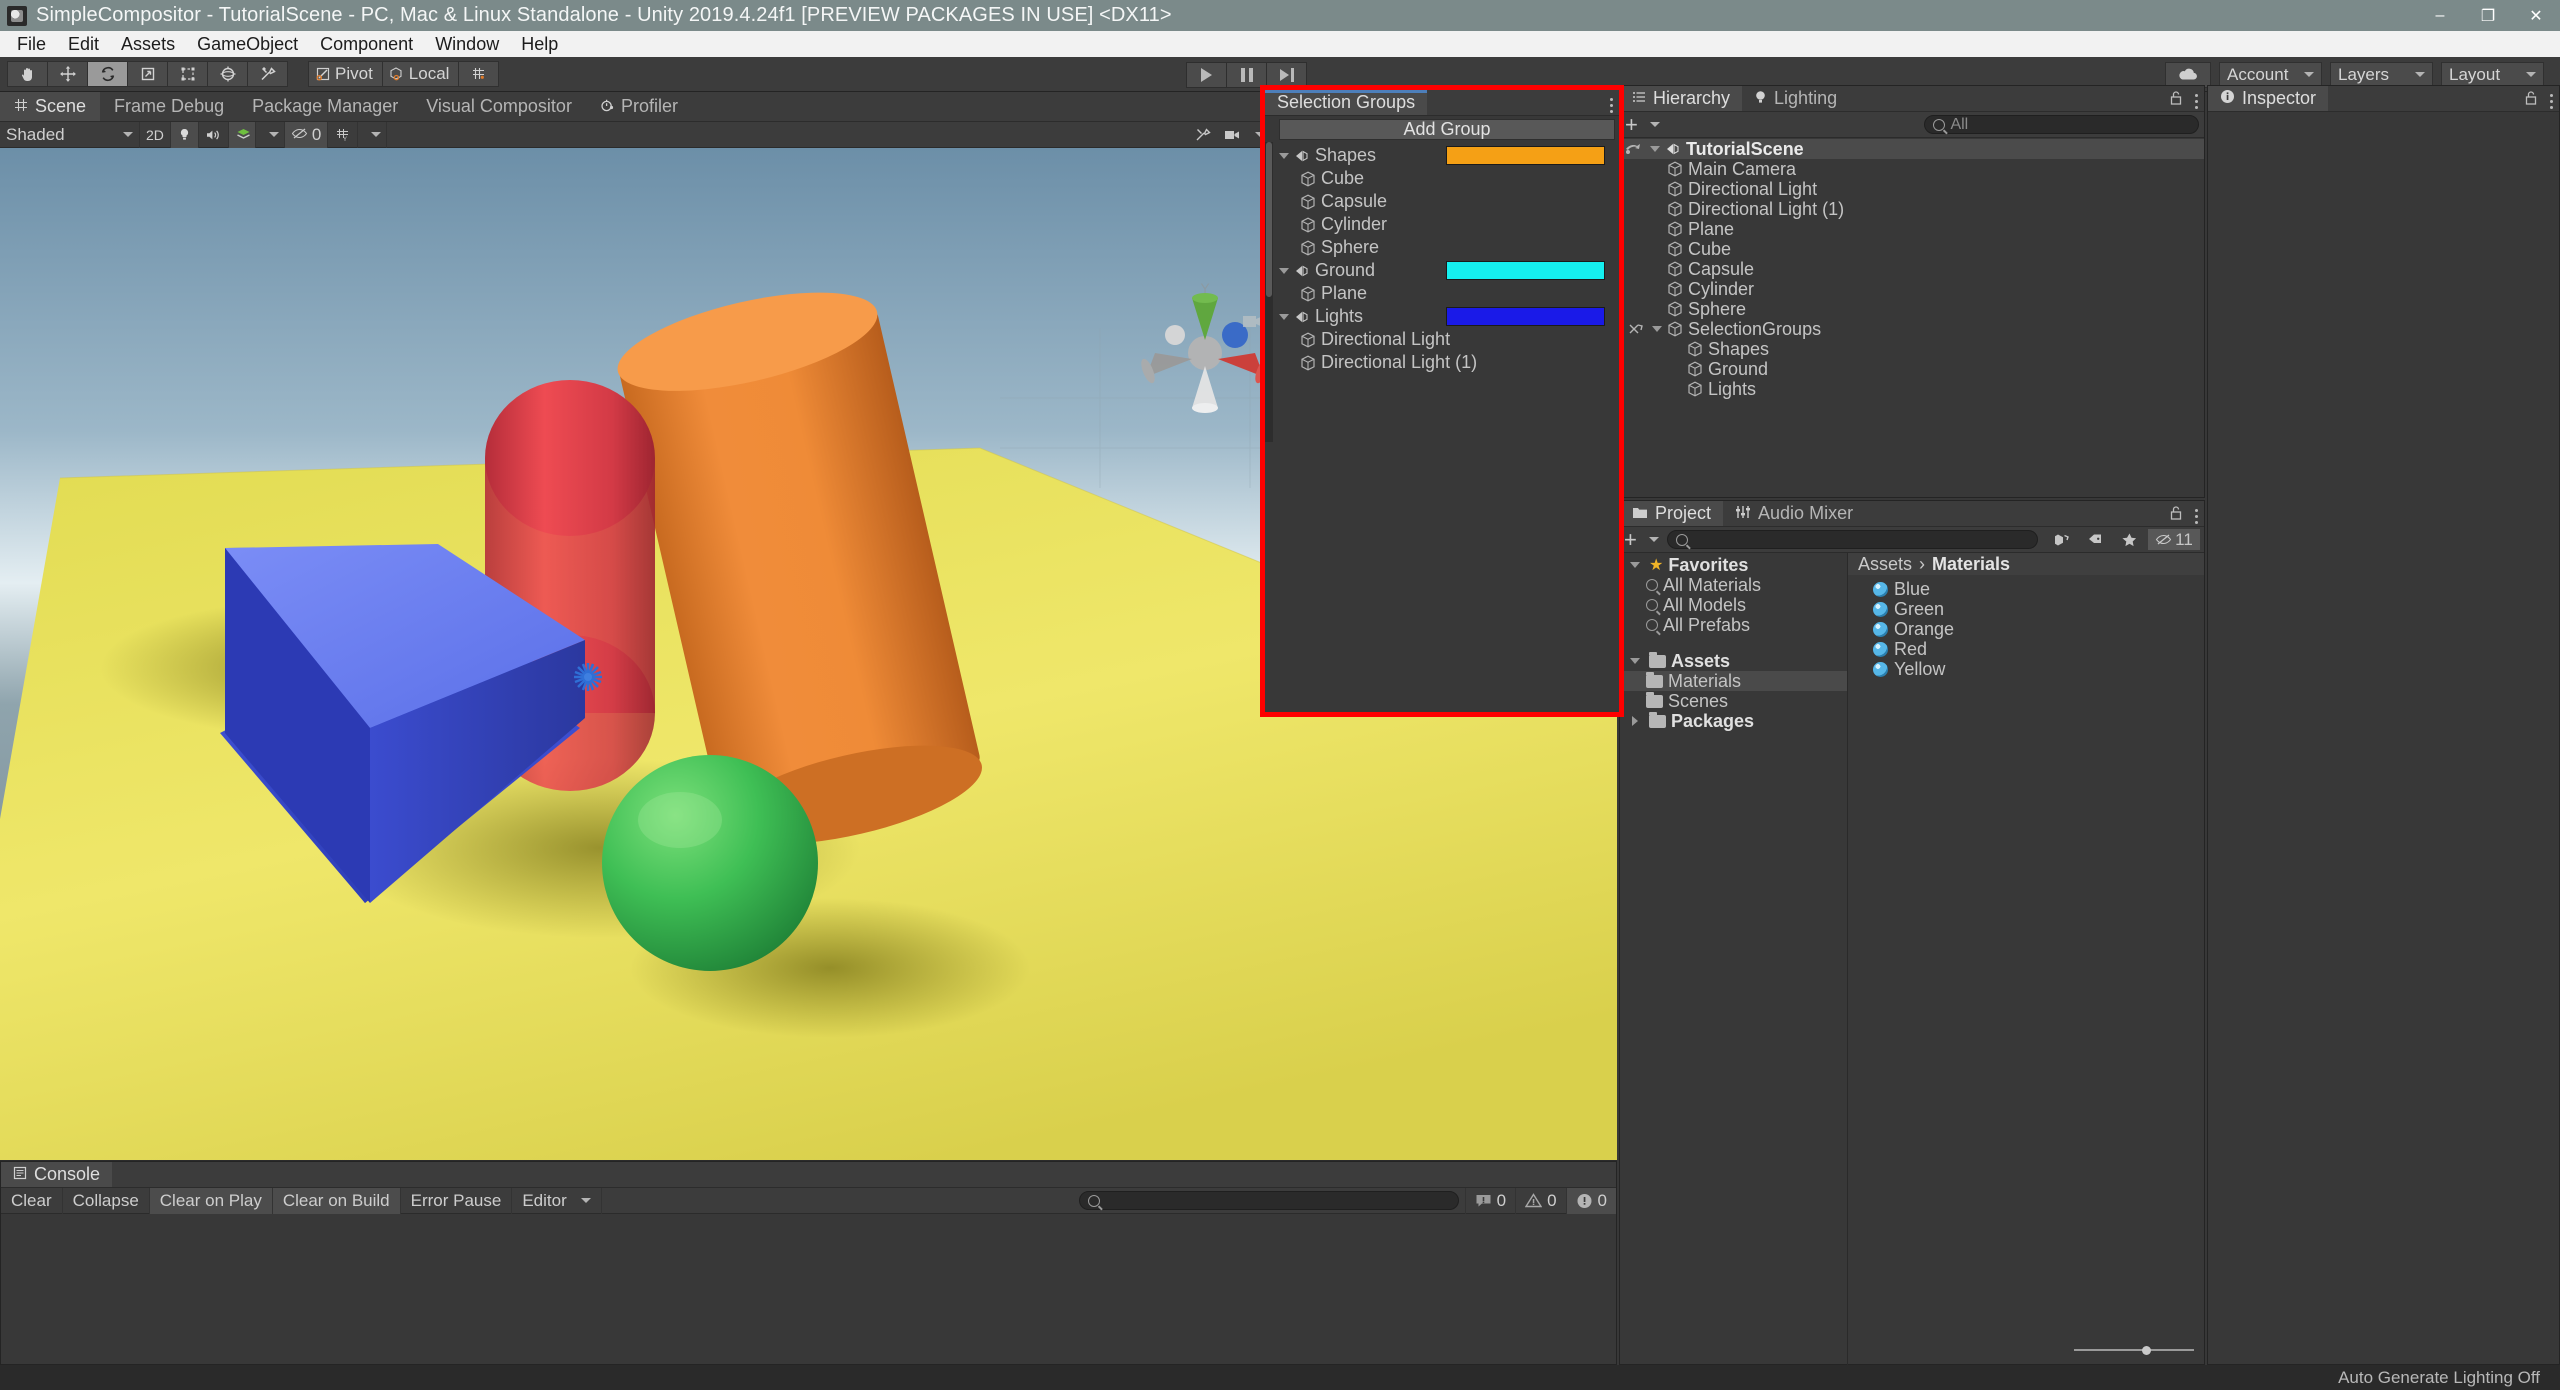 The width and height of the screenshot is (2560, 1390). What do you see at coordinates (31, 44) in the screenshot?
I see `menu-item-file: File` at bounding box center [31, 44].